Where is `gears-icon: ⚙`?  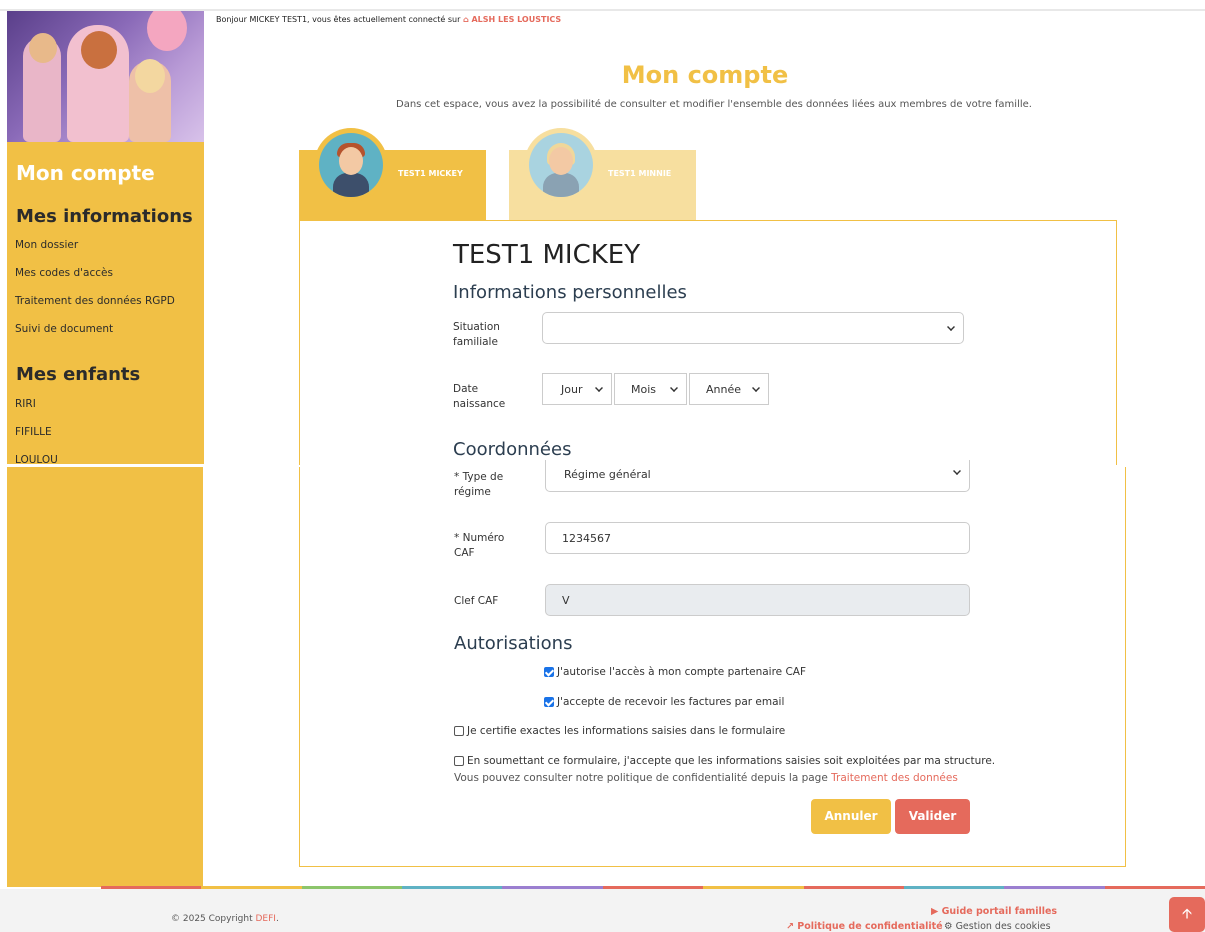
gears-icon: ⚙ is located at coordinates (948, 926).